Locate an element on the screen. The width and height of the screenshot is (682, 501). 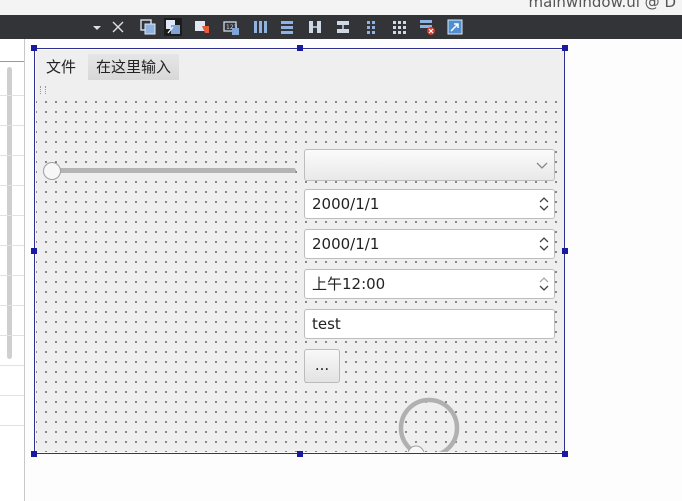
chevron-down-icon is located at coordinates (542, 165).